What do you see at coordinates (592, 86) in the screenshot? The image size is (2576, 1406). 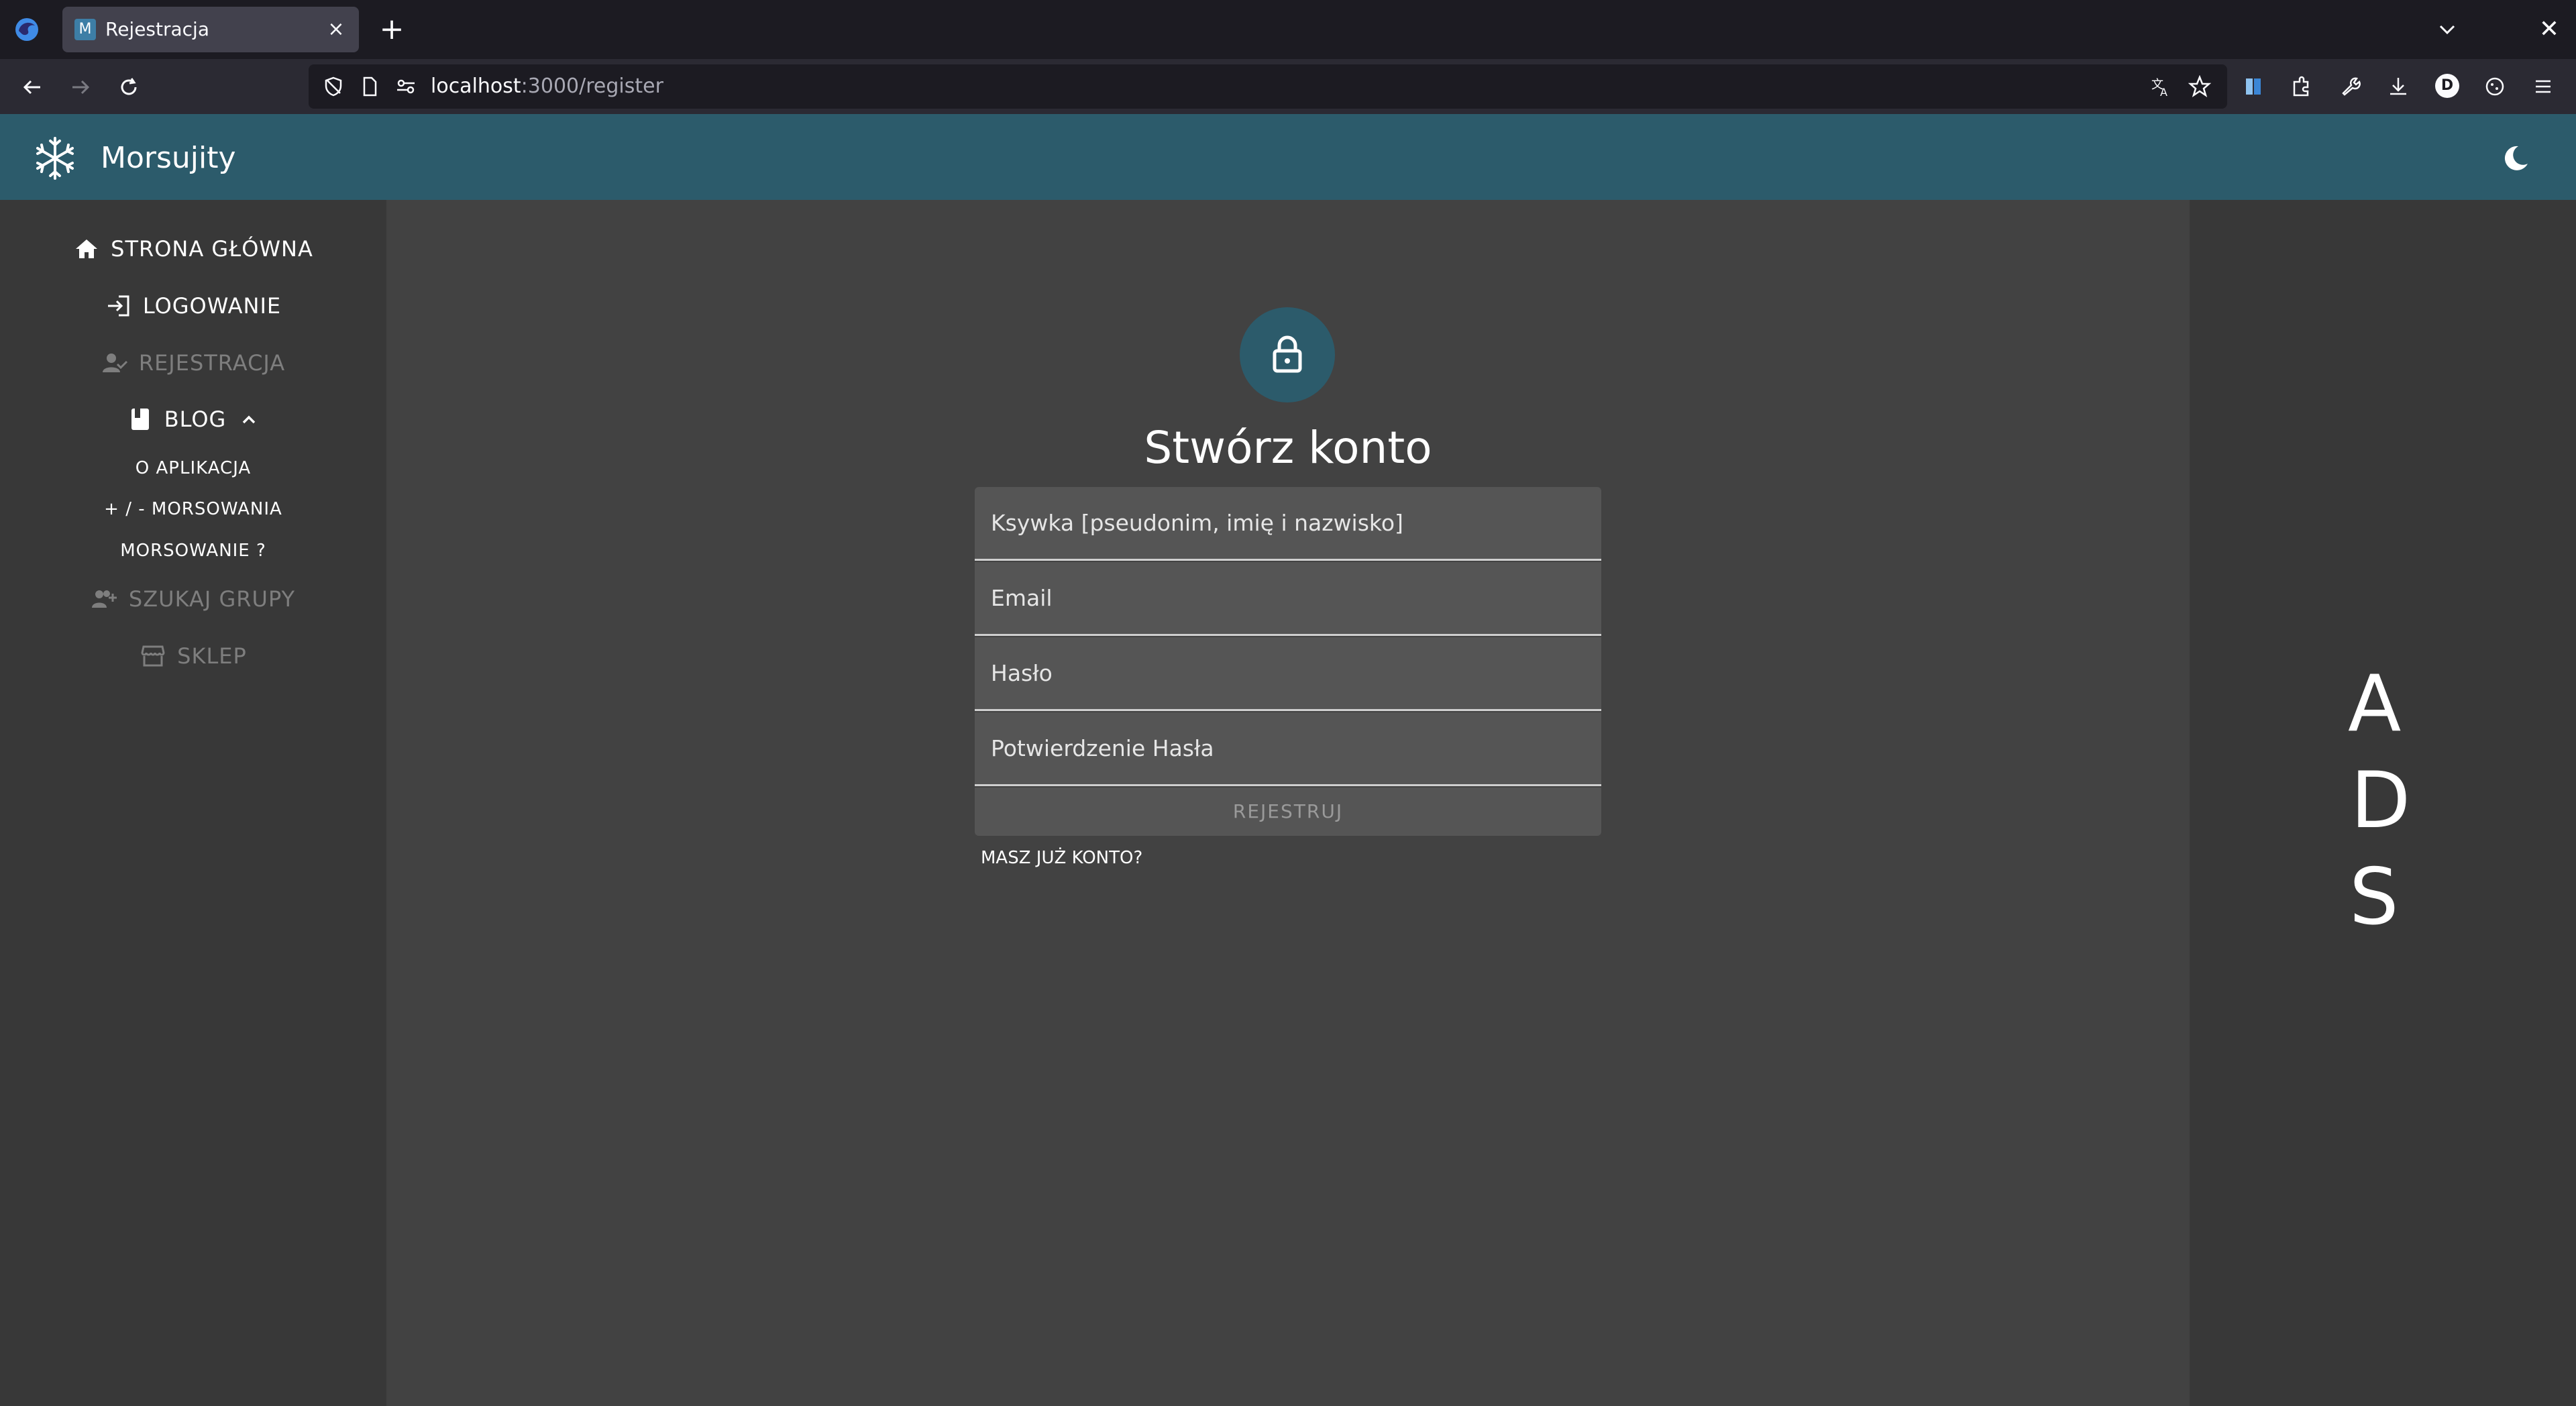 I see `url-path: :3000/register` at bounding box center [592, 86].